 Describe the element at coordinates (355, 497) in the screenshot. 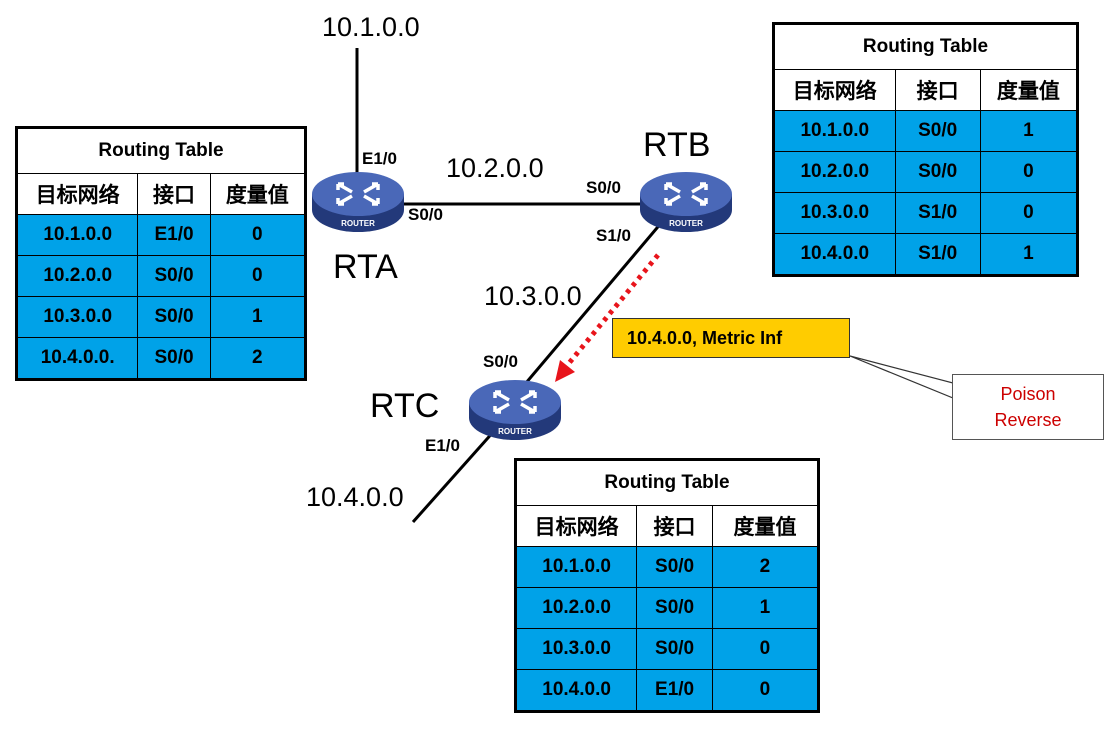

I see `network-label-10-4: 10.4.0.0` at that location.